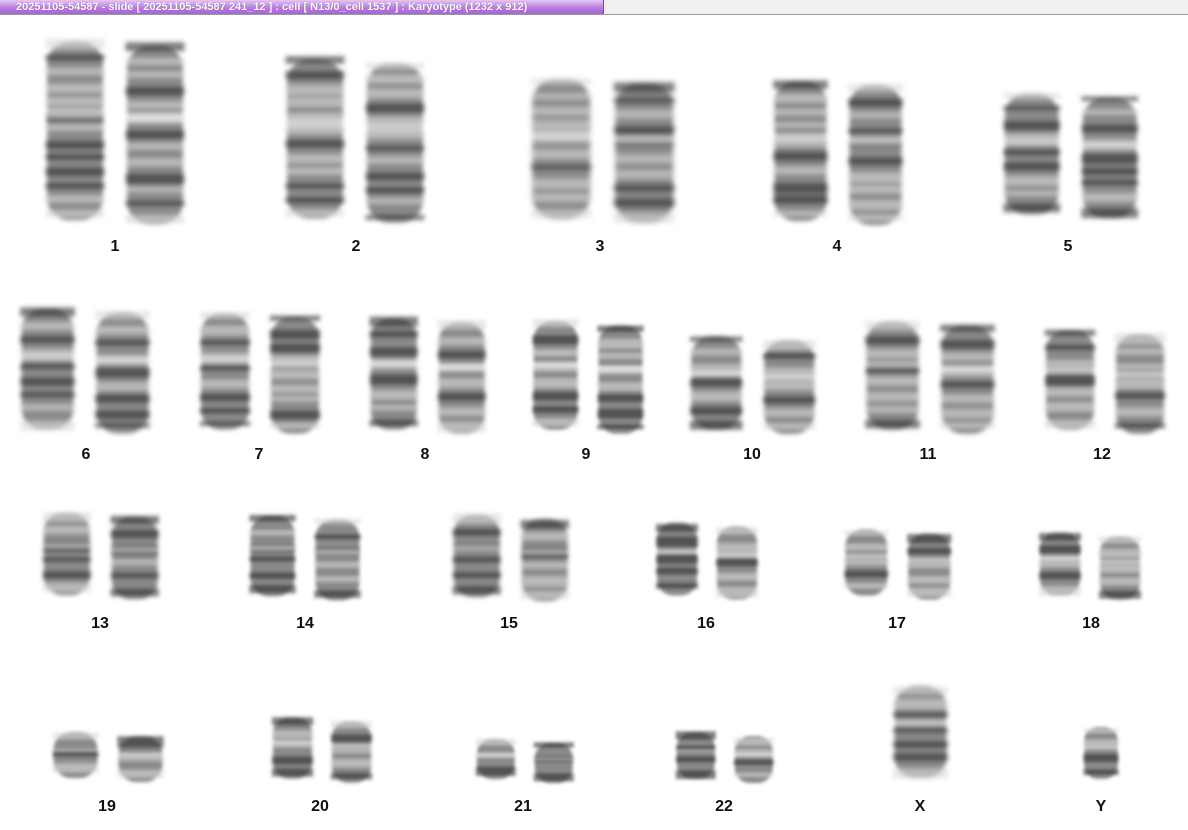  What do you see at coordinates (1068, 246) in the screenshot?
I see `chromosome-label-5: 5` at bounding box center [1068, 246].